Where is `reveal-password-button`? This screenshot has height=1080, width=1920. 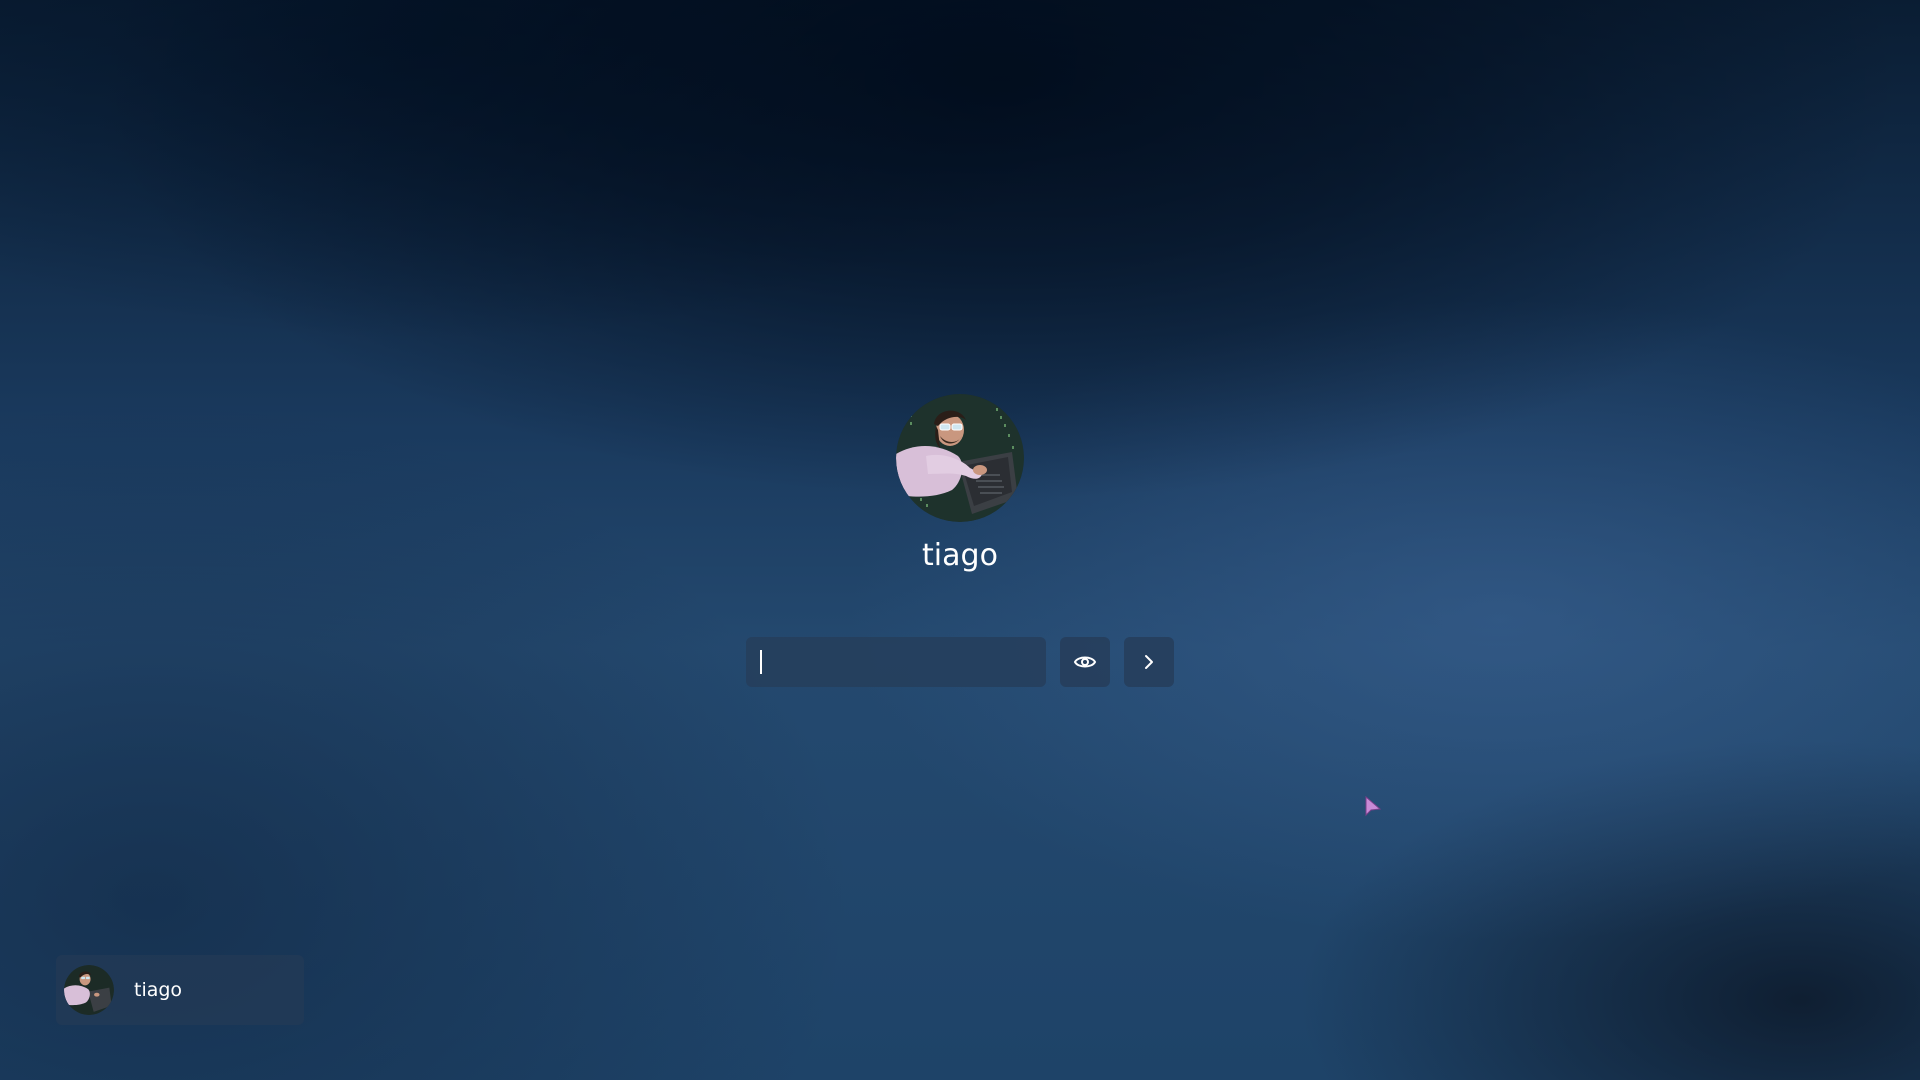 reveal-password-button is located at coordinates (1085, 662).